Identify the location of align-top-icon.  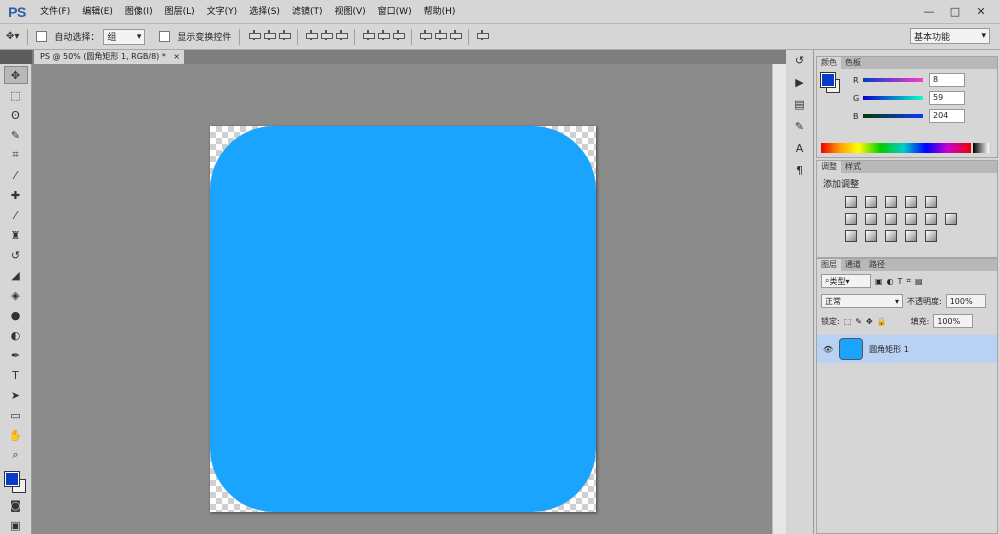
(255, 35).